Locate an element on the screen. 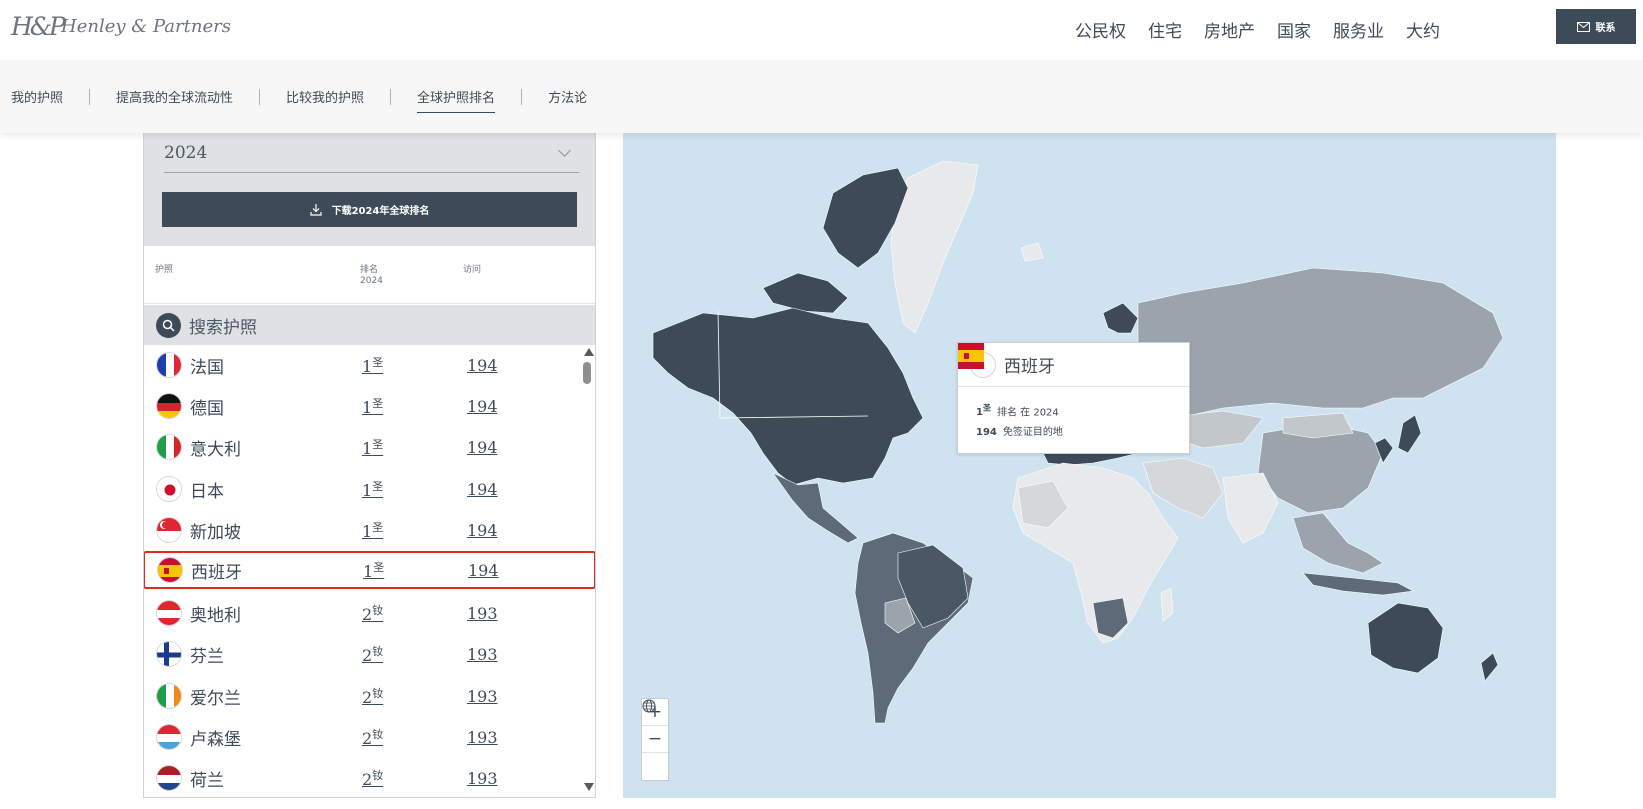 The width and height of the screenshot is (1643, 809). table-row: 芬兰 2钕 193 is located at coordinates (364, 654).